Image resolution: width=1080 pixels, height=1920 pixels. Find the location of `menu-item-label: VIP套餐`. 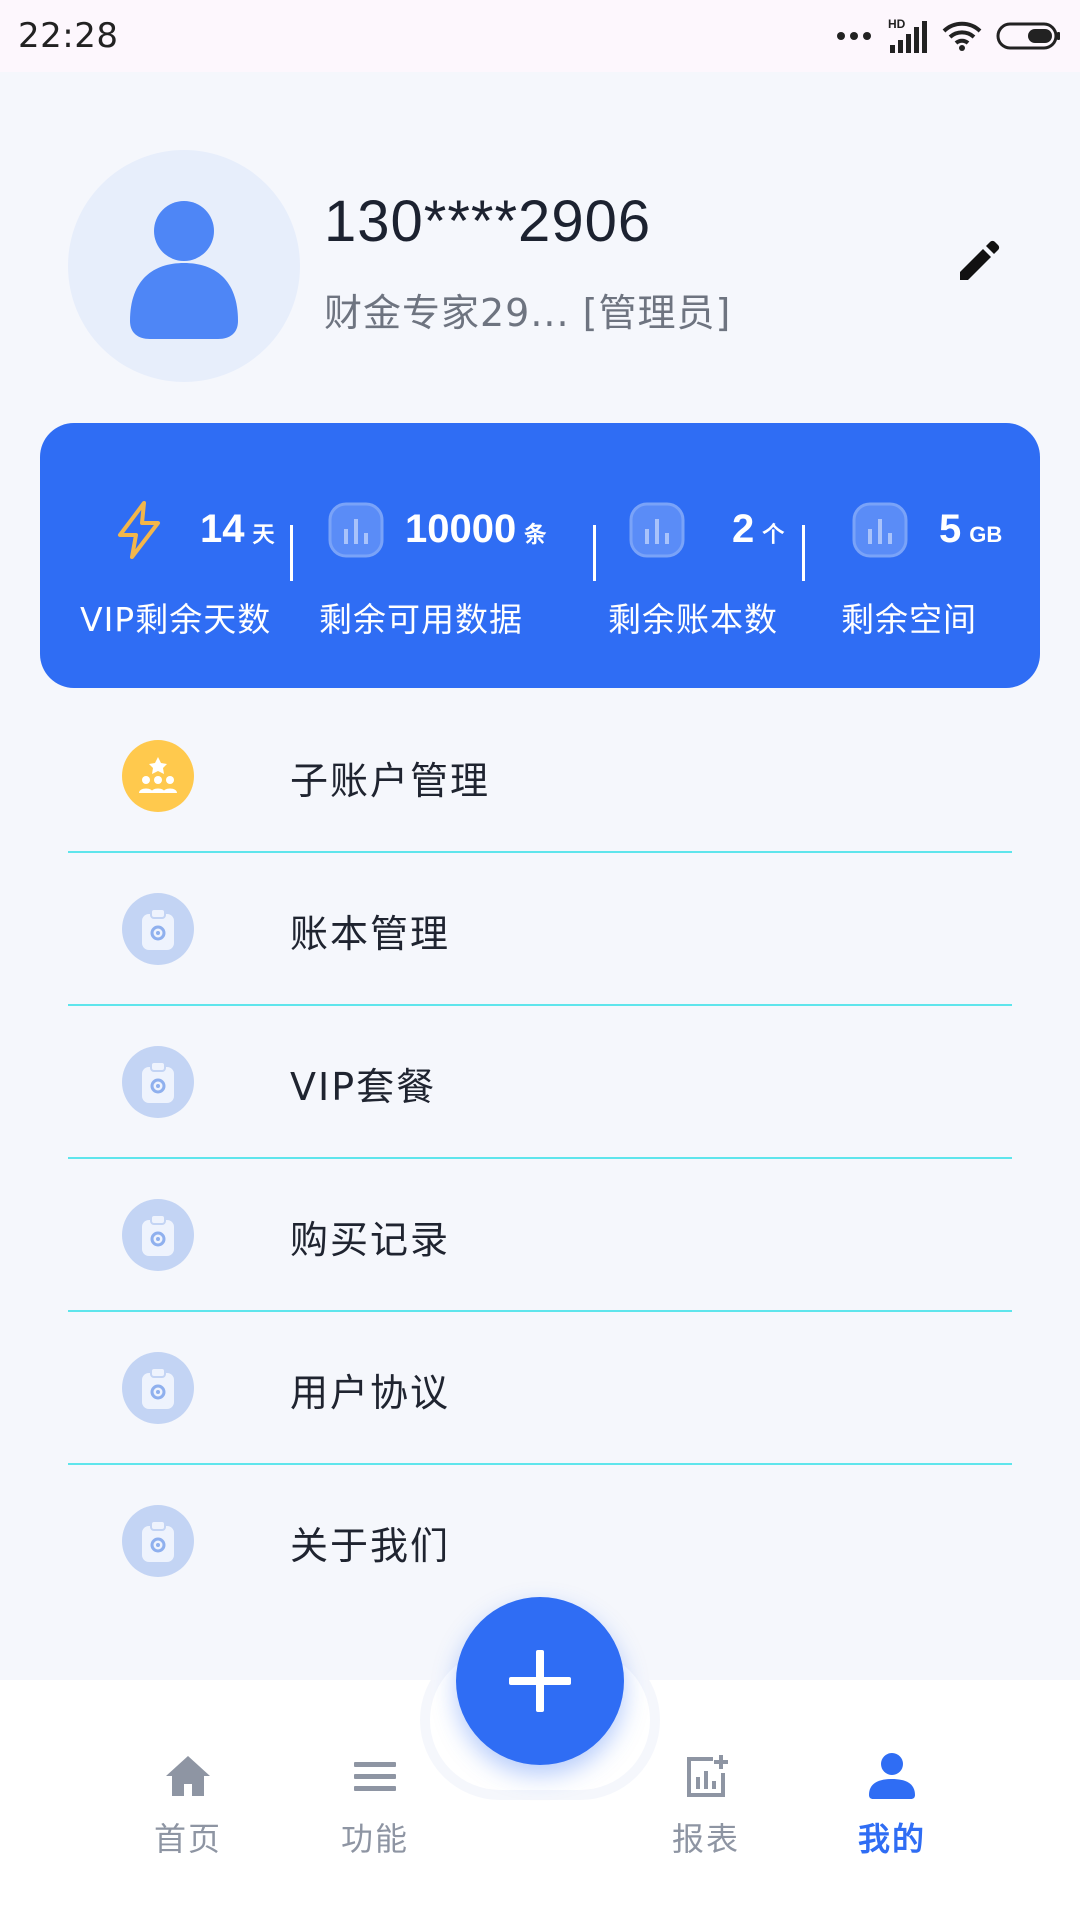

menu-item-label: VIP套餐 is located at coordinates (363, 1087).